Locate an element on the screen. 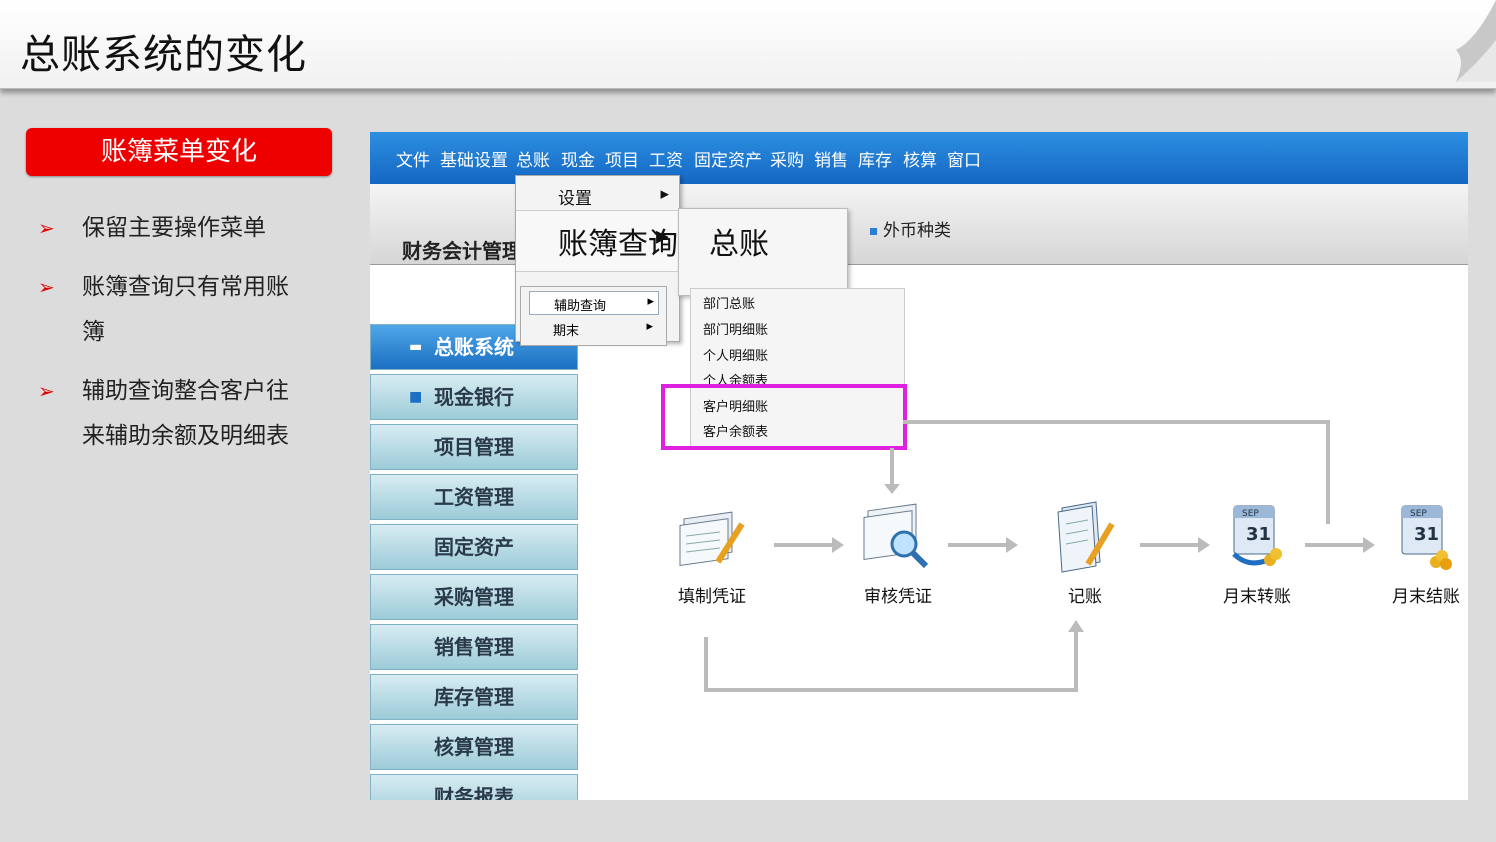 The width and height of the screenshot is (1496, 842). posting-icon is located at coordinates (1086, 537).